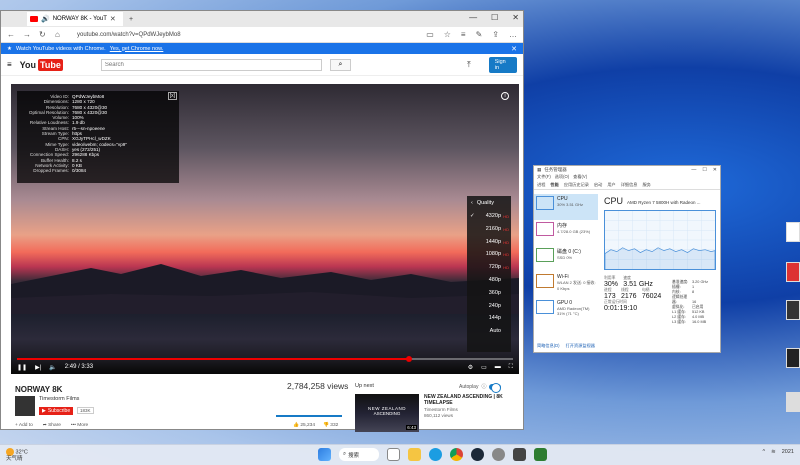  What do you see at coordinates (359, 454) in the screenshot?
I see `taskbar-search: ⌕ 搜索` at bounding box center [359, 454].